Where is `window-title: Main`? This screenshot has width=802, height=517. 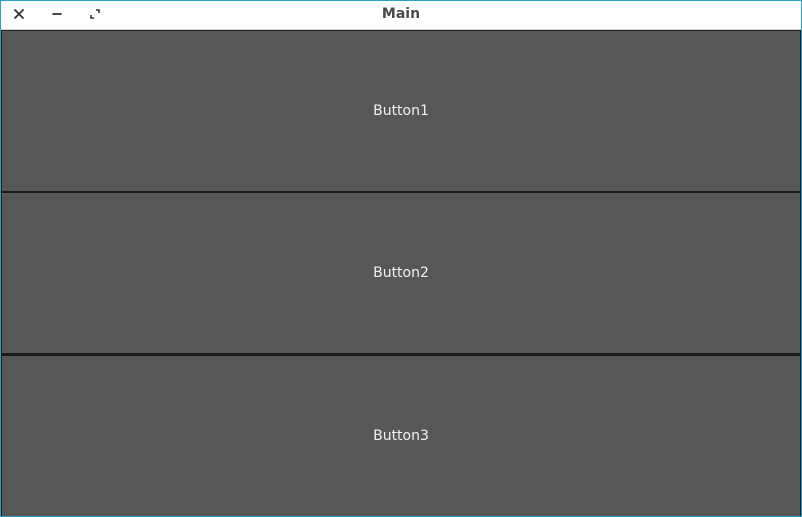
window-title: Main is located at coordinates (401, 14).